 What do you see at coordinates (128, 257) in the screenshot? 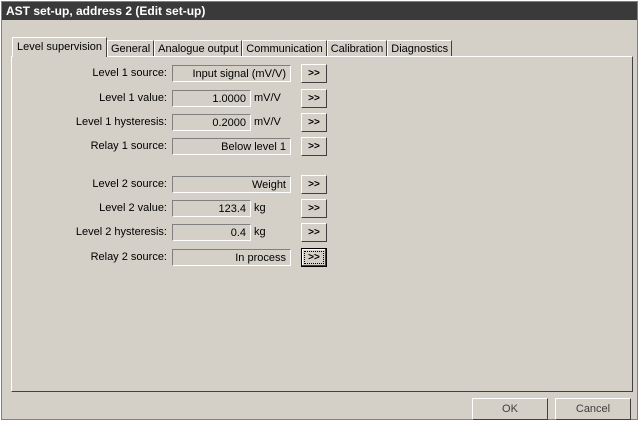
I see `relay-2-source-label: Relay 2 source:` at bounding box center [128, 257].